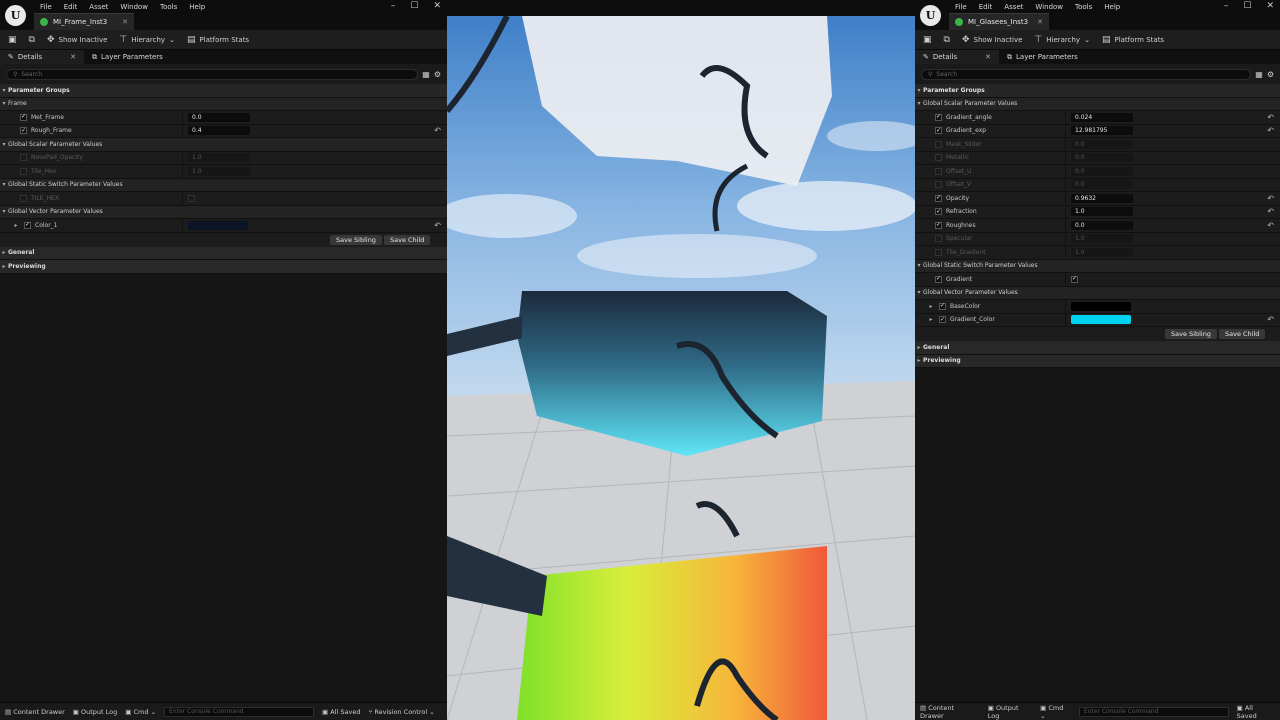 This screenshot has height=720, width=1280. I want to click on close-tab-icon: ✕, so click(1040, 22).